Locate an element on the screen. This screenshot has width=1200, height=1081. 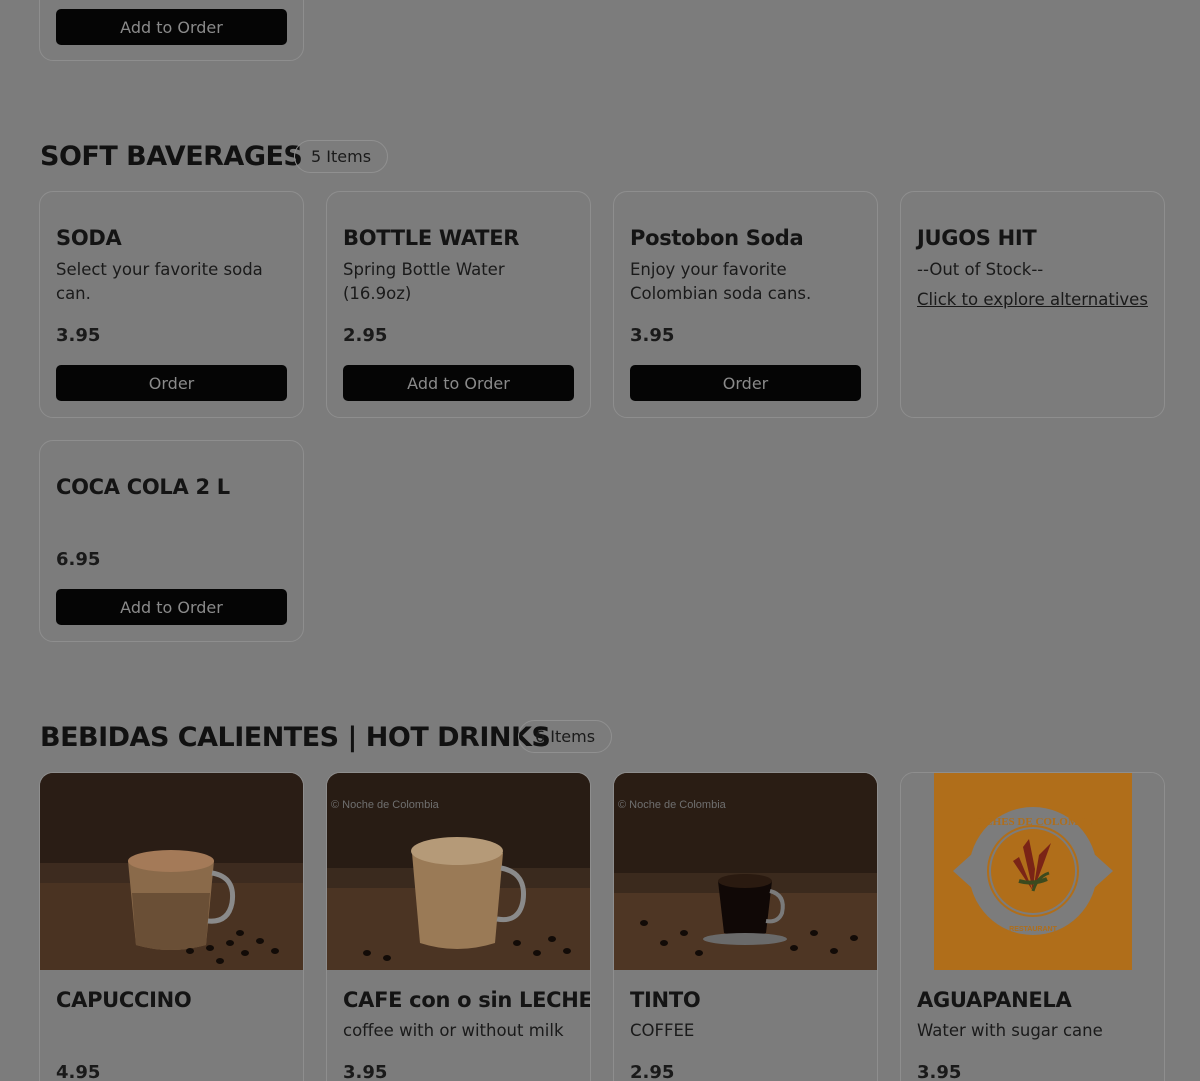
item-description: coffee with or without milk is located at coordinates (453, 1030).